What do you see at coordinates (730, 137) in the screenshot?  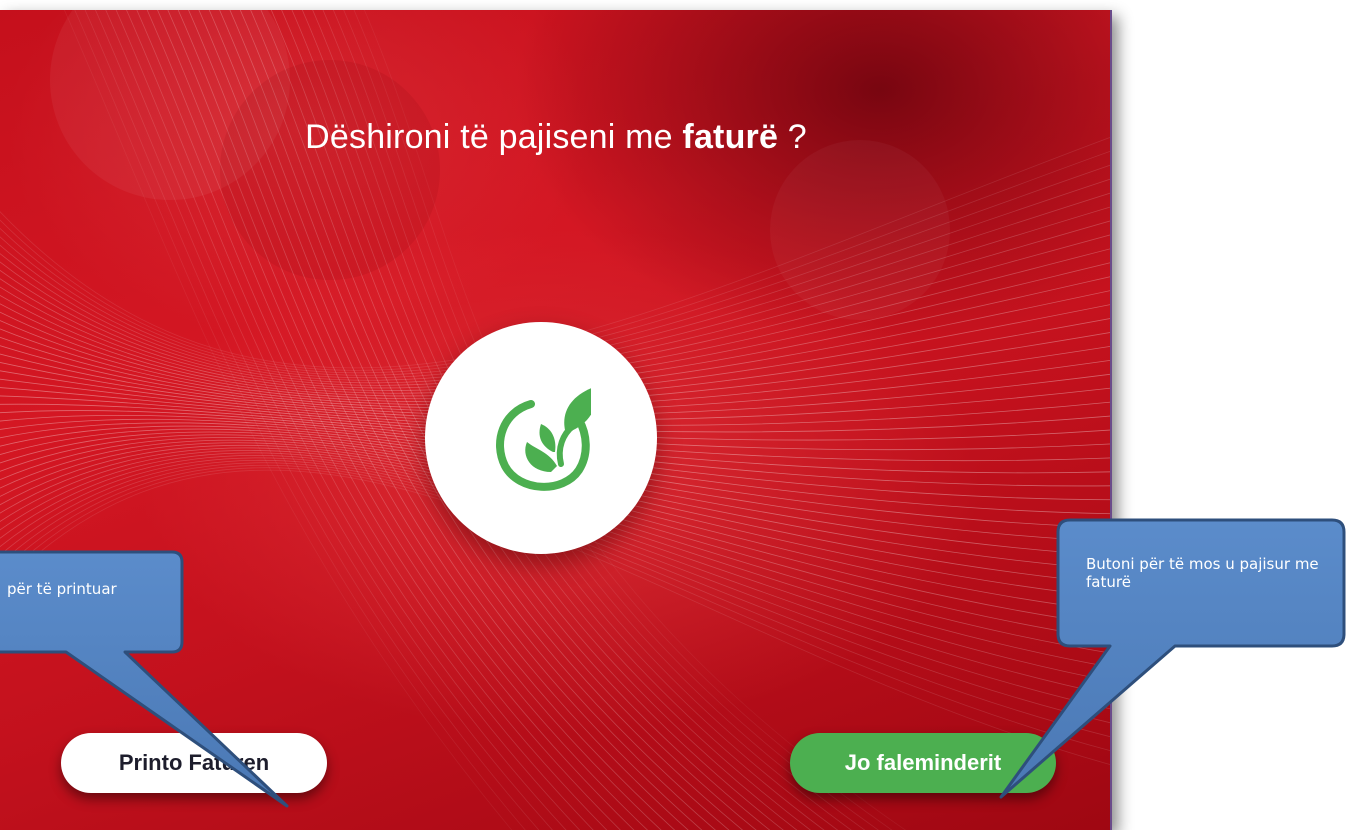 I see `title-bold: faturë` at bounding box center [730, 137].